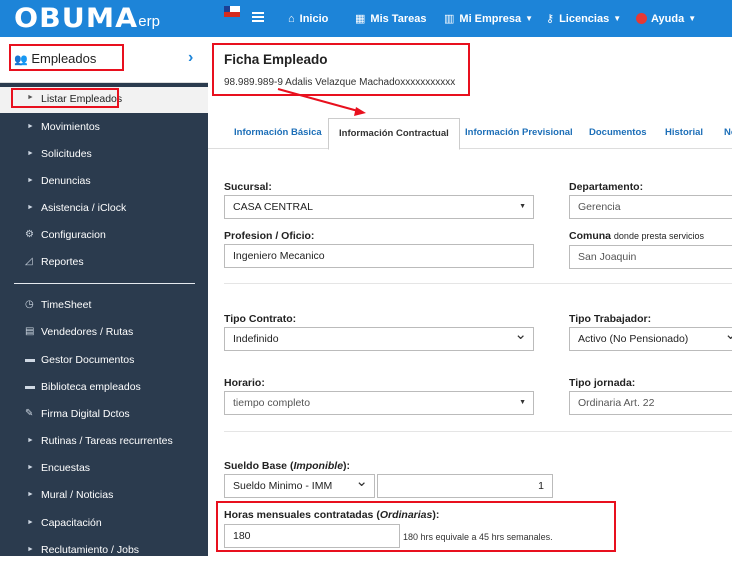  Describe the element at coordinates (66, 154) in the screenshot. I see `sidebar-item-label: Solicitudes` at that location.